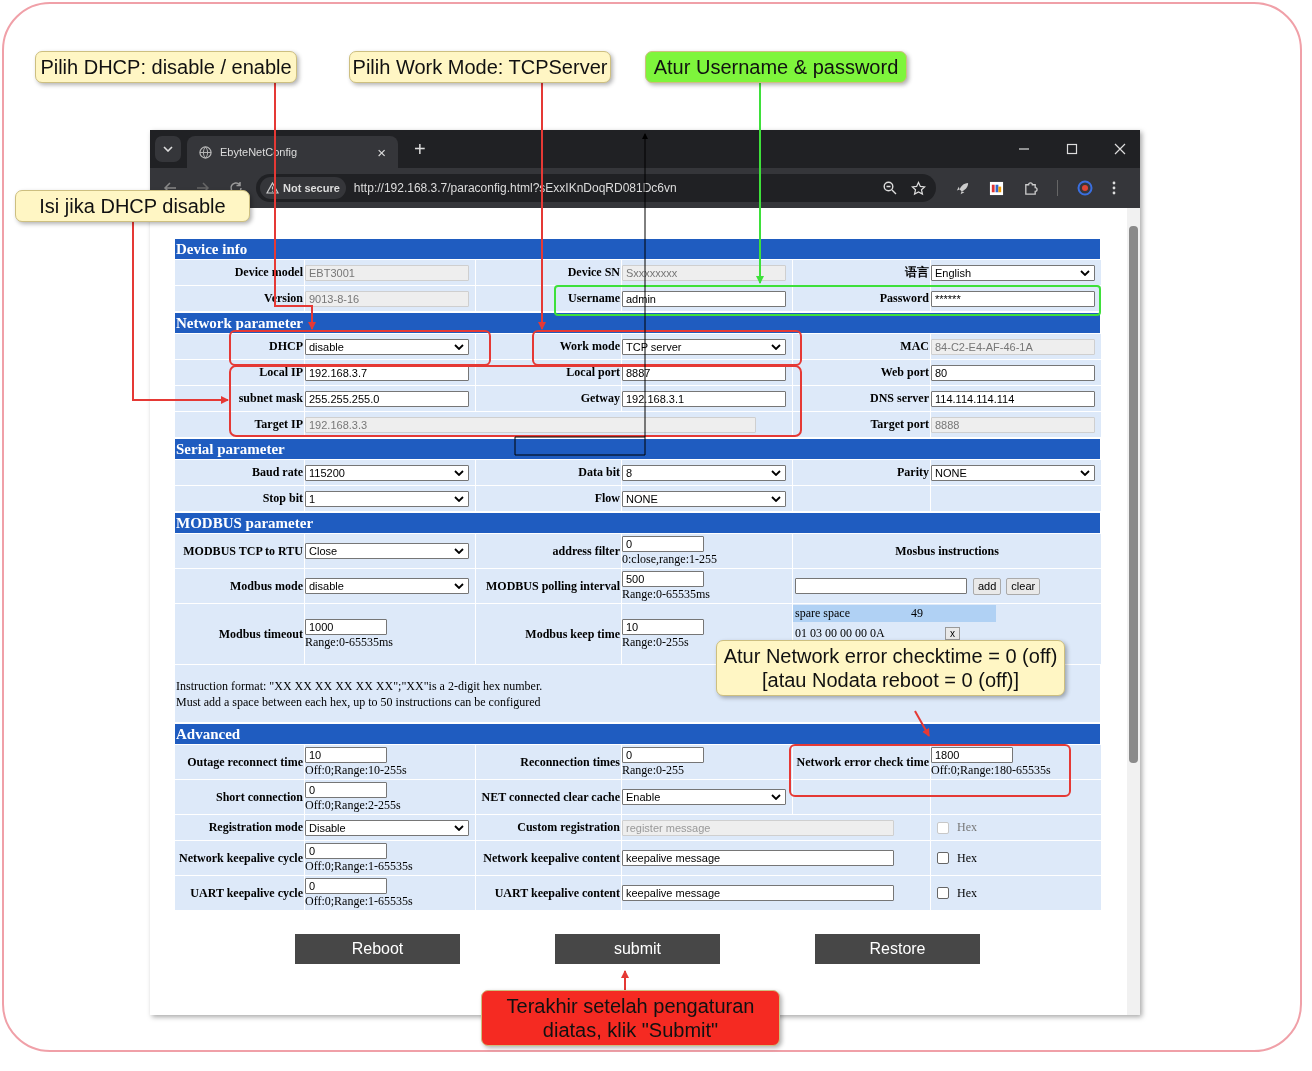  I want to click on field-label: Parity, so click(913, 472).